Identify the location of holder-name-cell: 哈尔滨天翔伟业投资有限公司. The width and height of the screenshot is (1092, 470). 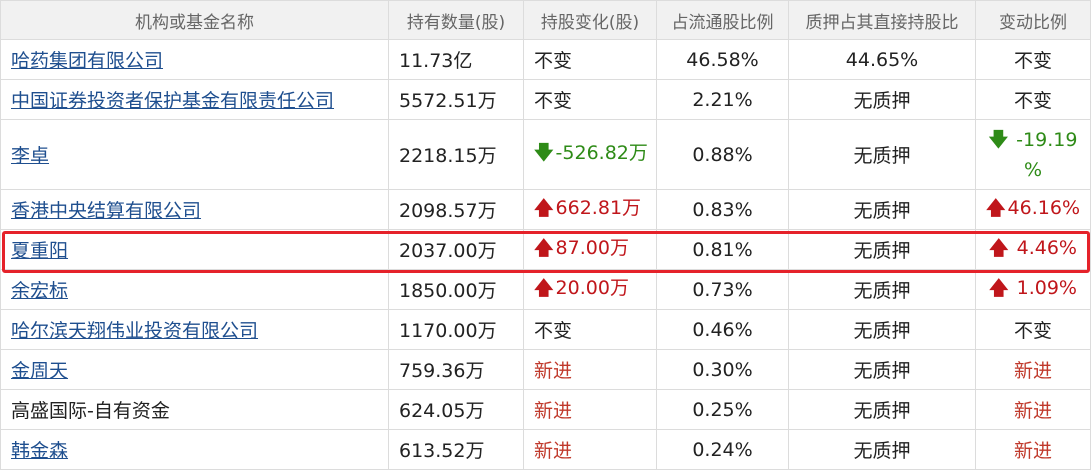
(194, 329).